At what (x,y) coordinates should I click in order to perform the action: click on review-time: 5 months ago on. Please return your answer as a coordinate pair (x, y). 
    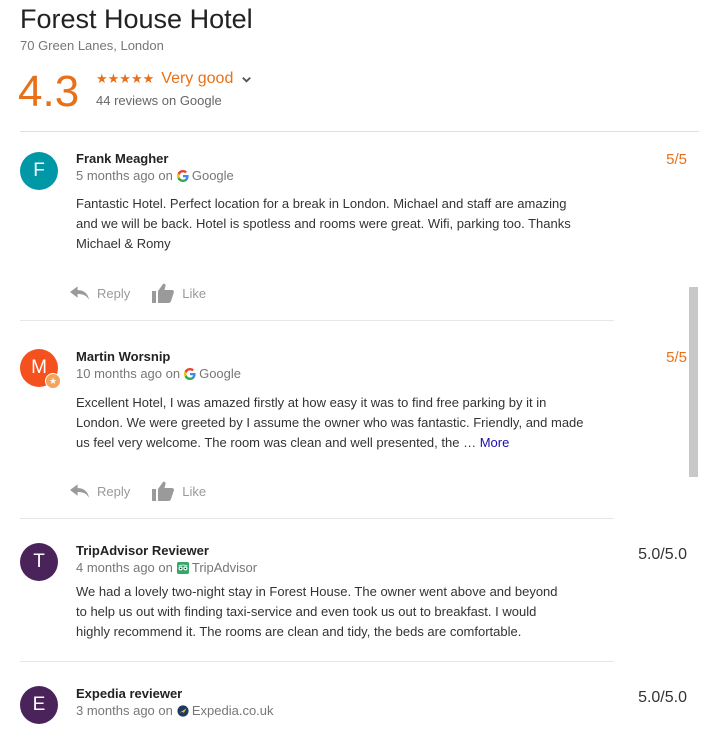
    Looking at the image, I should click on (124, 175).